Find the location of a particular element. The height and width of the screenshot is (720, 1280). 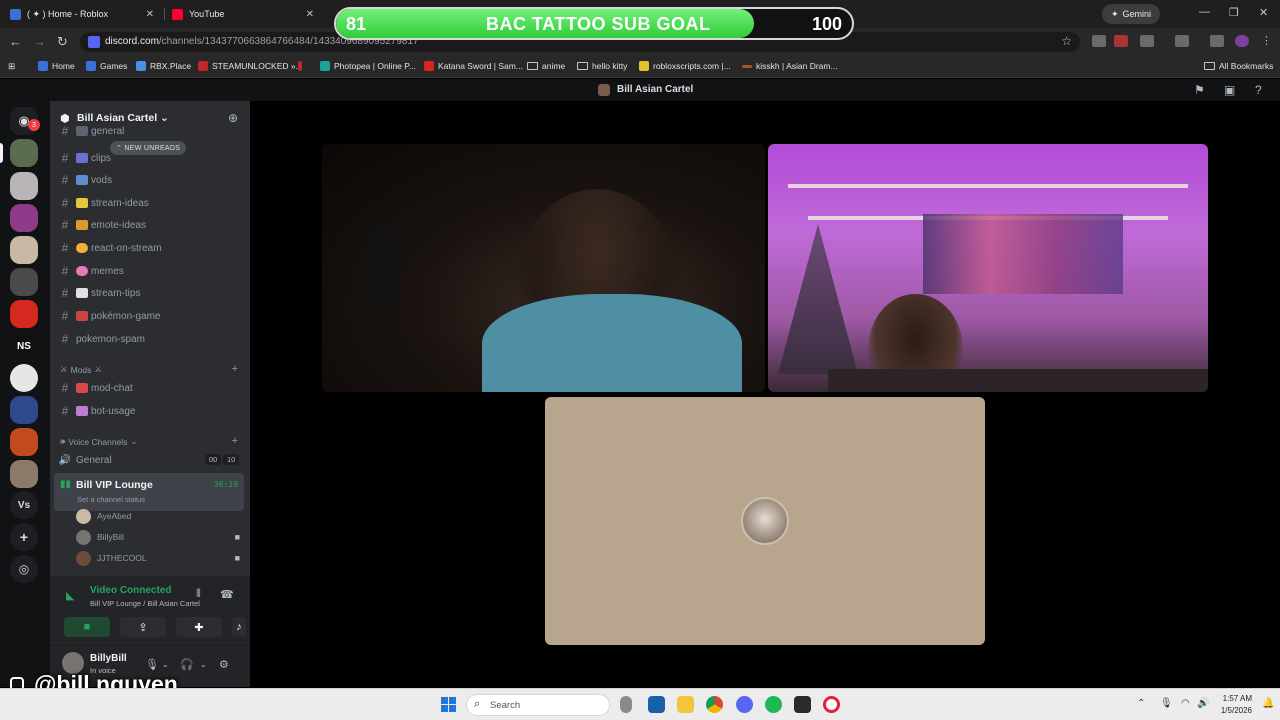

gemini-button: ✦ Gemini is located at coordinates (1130, 14).